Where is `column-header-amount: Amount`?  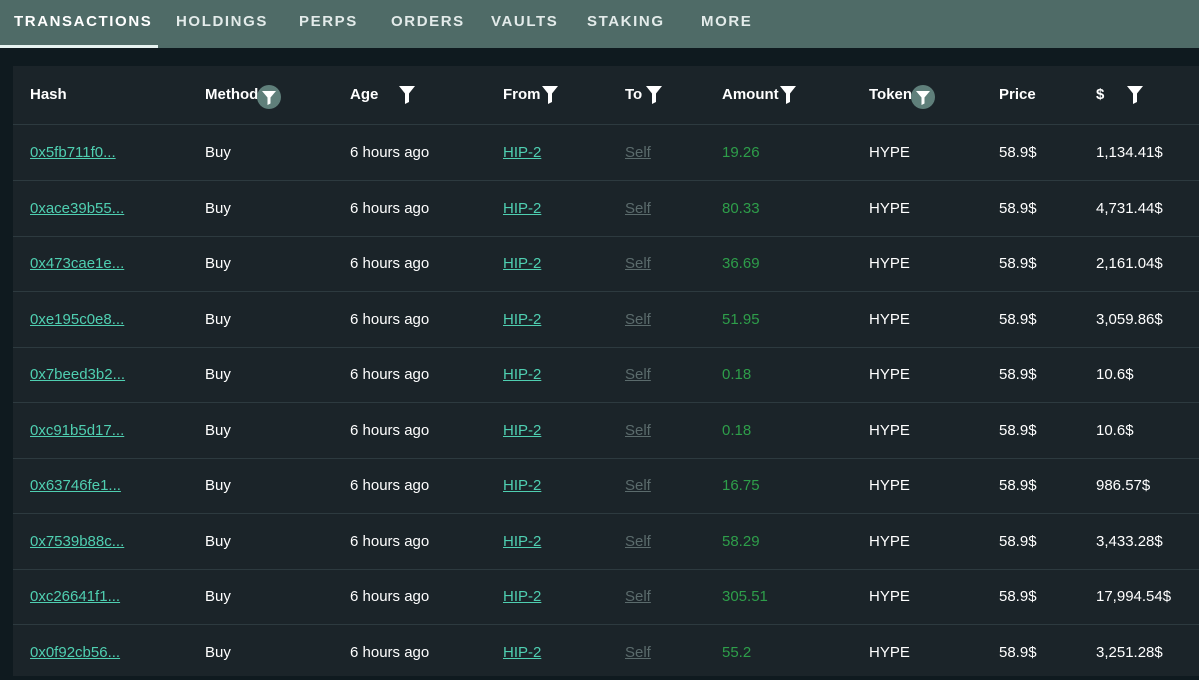 column-header-amount: Amount is located at coordinates (750, 94).